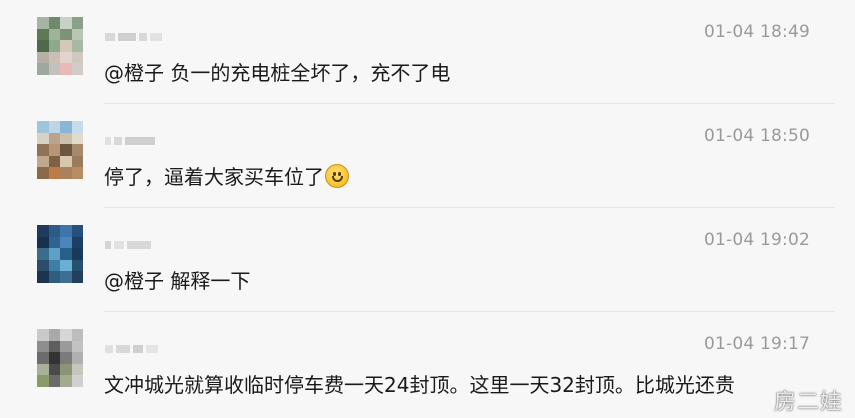 This screenshot has width=855, height=418. Describe the element at coordinates (214, 177) in the screenshot. I see `comment-text-content: 停了，逼着大家买车位了` at that location.